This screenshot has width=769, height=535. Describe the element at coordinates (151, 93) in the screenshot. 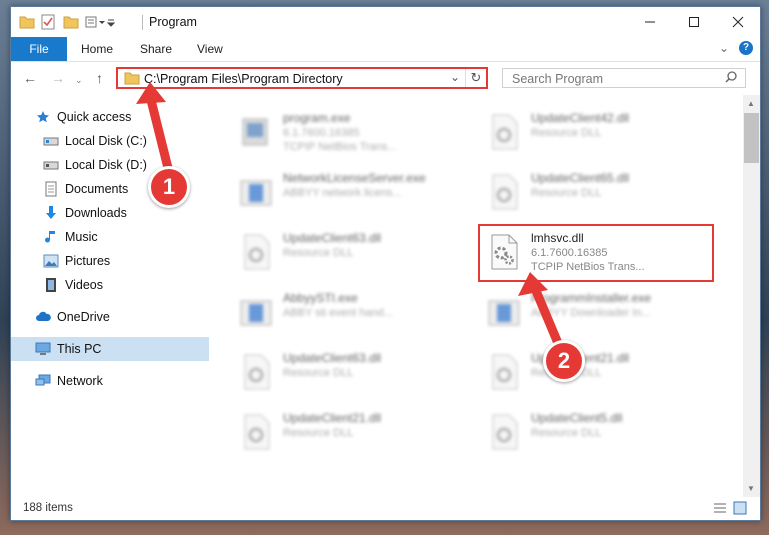

I see `arrow-1-head` at that location.